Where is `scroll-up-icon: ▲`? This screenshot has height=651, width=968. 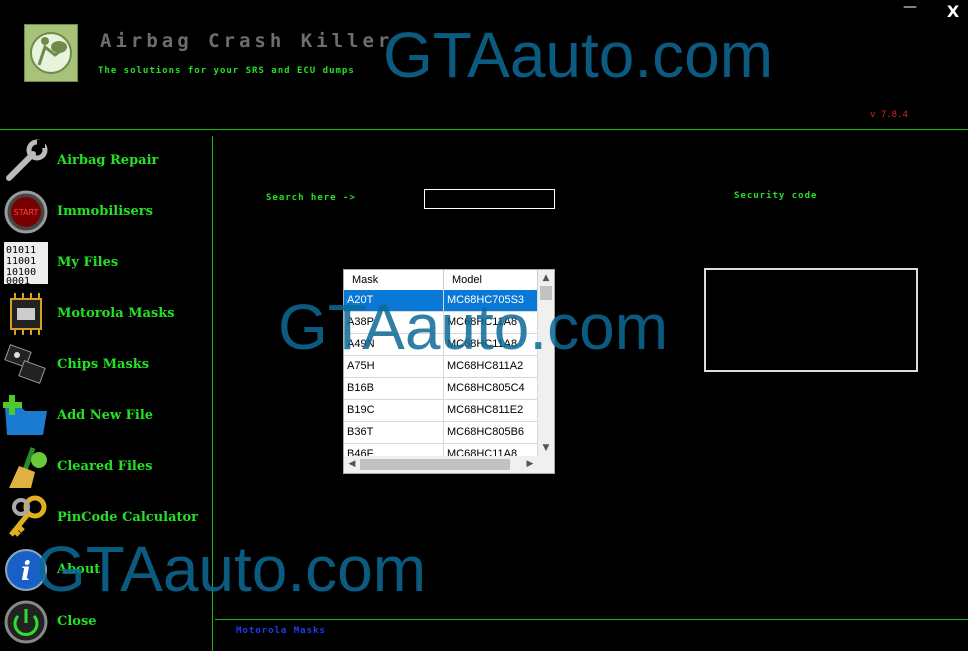 scroll-up-icon: ▲ is located at coordinates (546, 278).